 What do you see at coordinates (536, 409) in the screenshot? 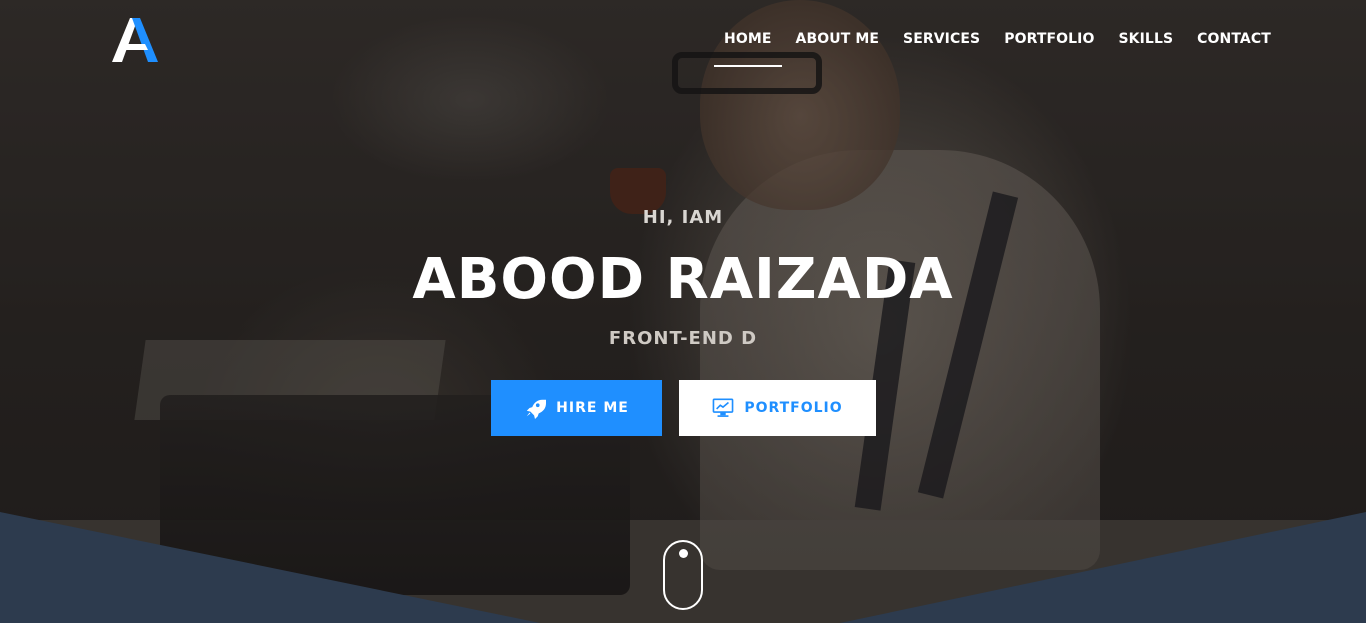
I see `rocket-icon` at bounding box center [536, 409].